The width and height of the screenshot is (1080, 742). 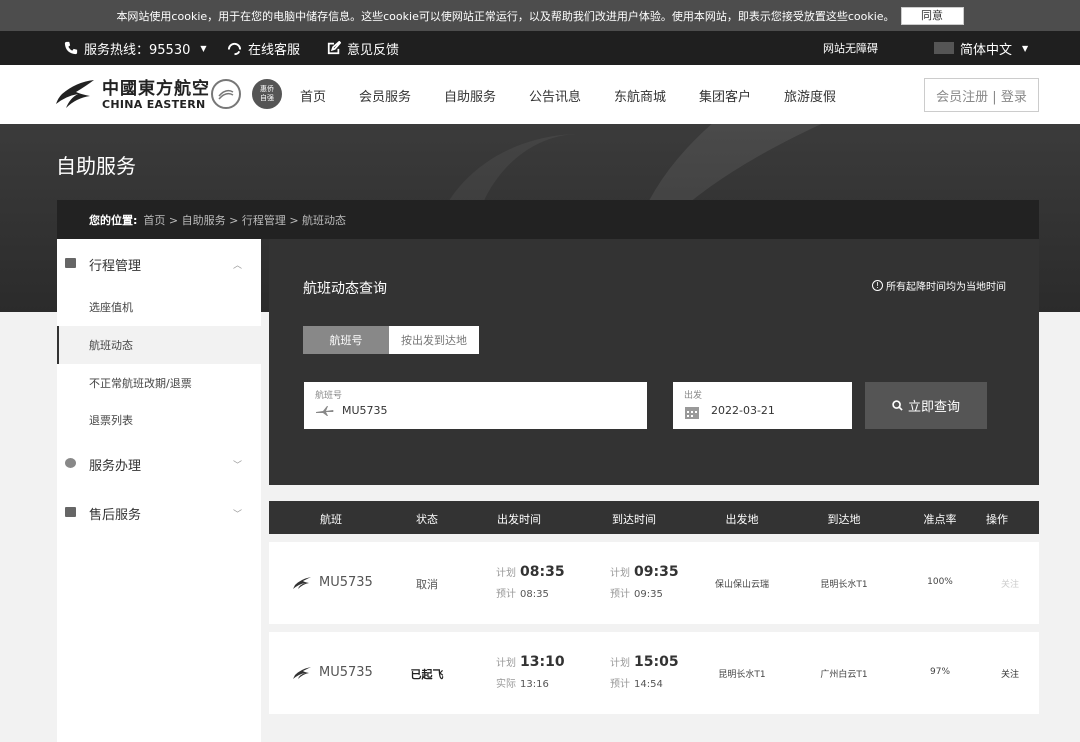 I want to click on breadcrumb-path: 首页 > 自助服务 > 行程管理 > 航班动态, so click(x=244, y=220).